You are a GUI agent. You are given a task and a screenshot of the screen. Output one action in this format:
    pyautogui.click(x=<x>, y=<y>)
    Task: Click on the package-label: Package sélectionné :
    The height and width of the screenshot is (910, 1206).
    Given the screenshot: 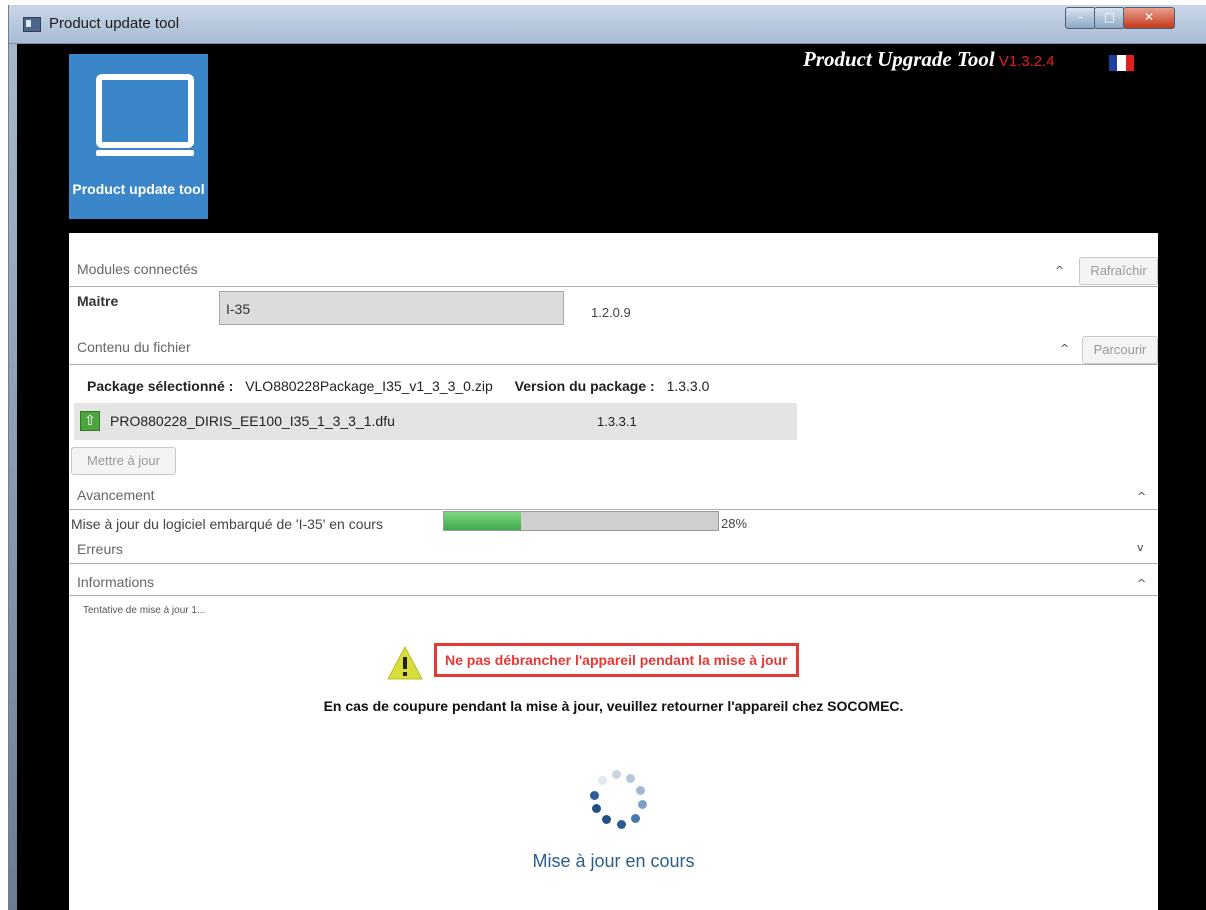 What is the action you would take?
    pyautogui.click(x=160, y=386)
    